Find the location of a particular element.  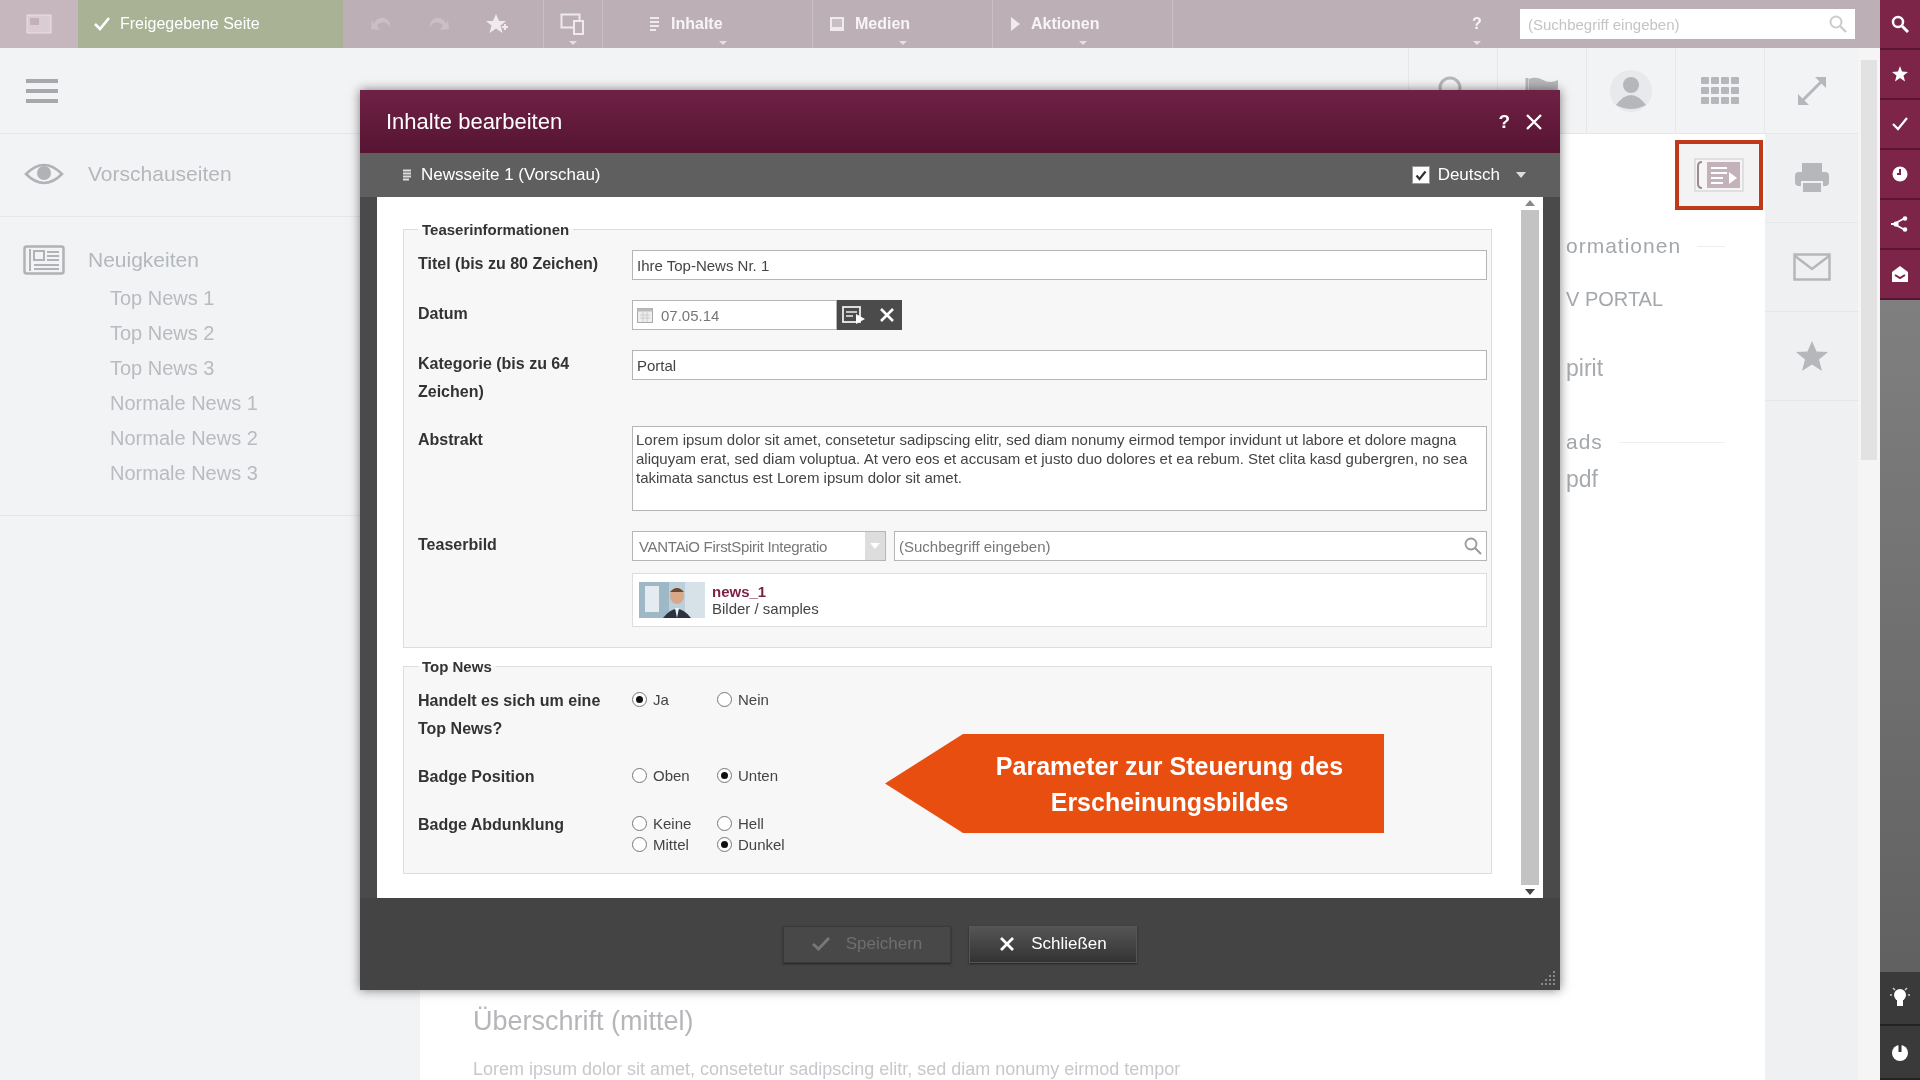

star-button is located at coordinates (1900, 75).